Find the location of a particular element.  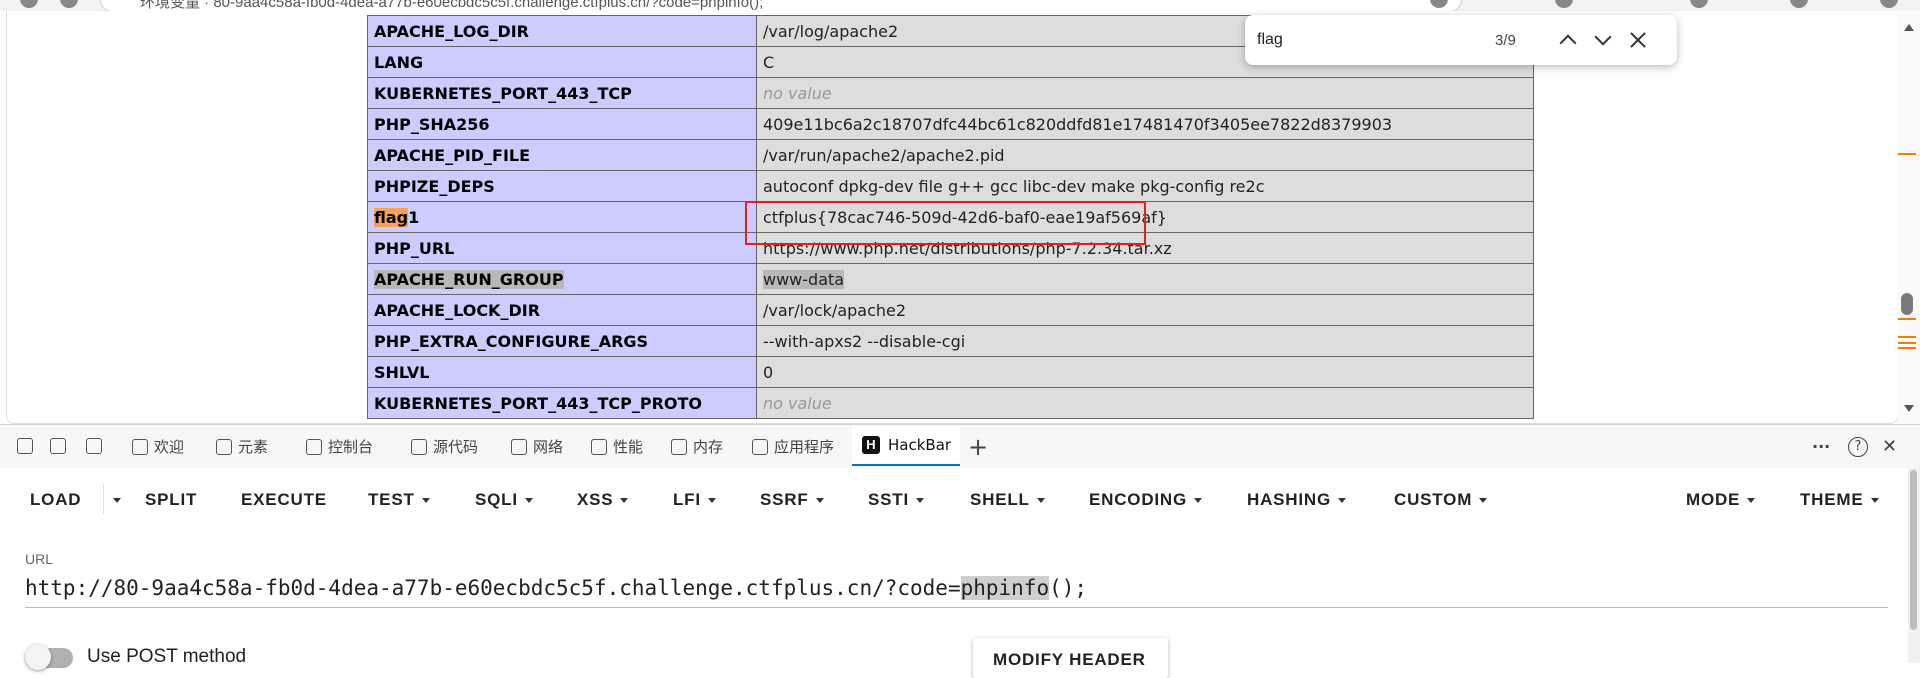

url-label: URL is located at coordinates (39, 559).